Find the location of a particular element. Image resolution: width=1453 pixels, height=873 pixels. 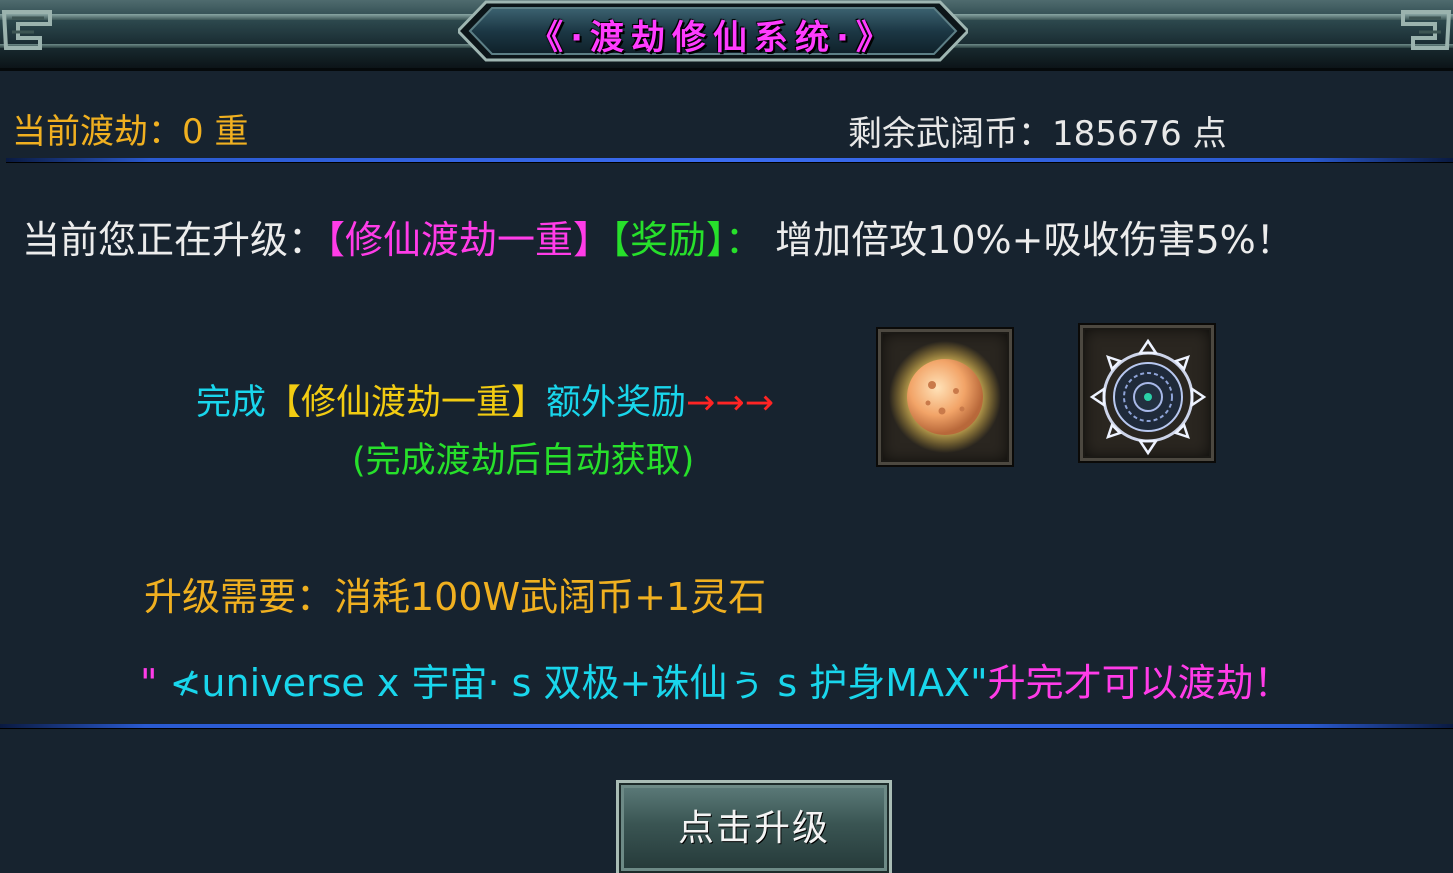

reward-slot-frost-sigil is located at coordinates (1147, 393).